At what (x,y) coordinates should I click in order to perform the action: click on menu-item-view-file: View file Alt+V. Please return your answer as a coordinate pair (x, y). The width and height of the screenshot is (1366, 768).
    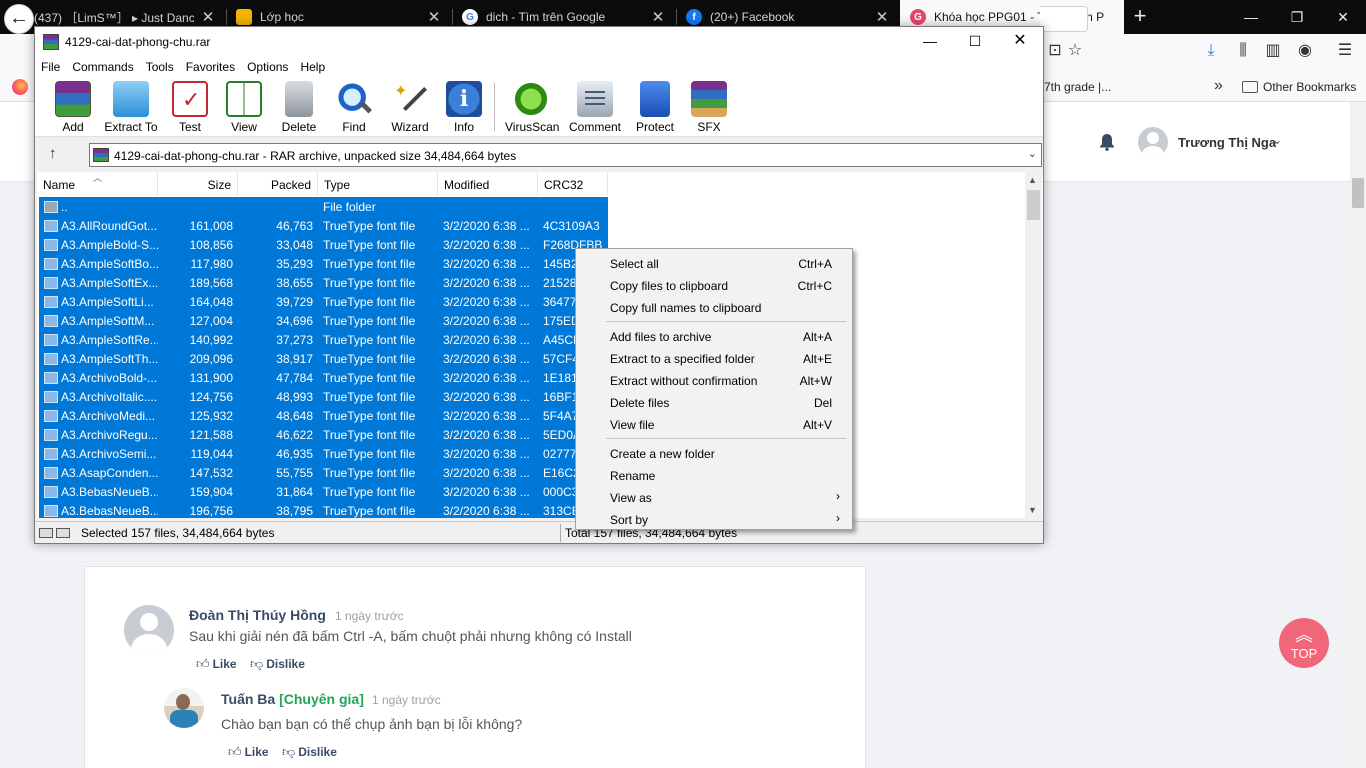
    Looking at the image, I should click on (714, 424).